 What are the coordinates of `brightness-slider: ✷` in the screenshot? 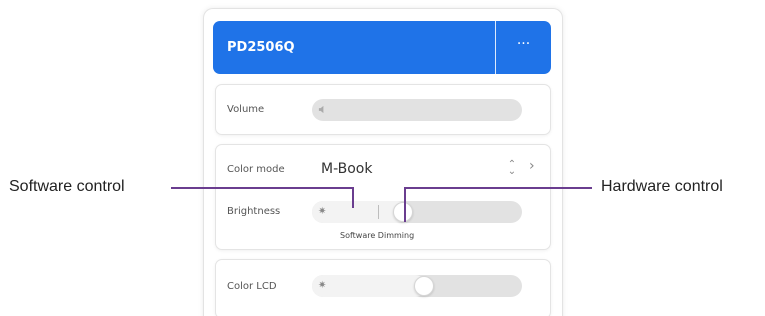 It's located at (417, 212).